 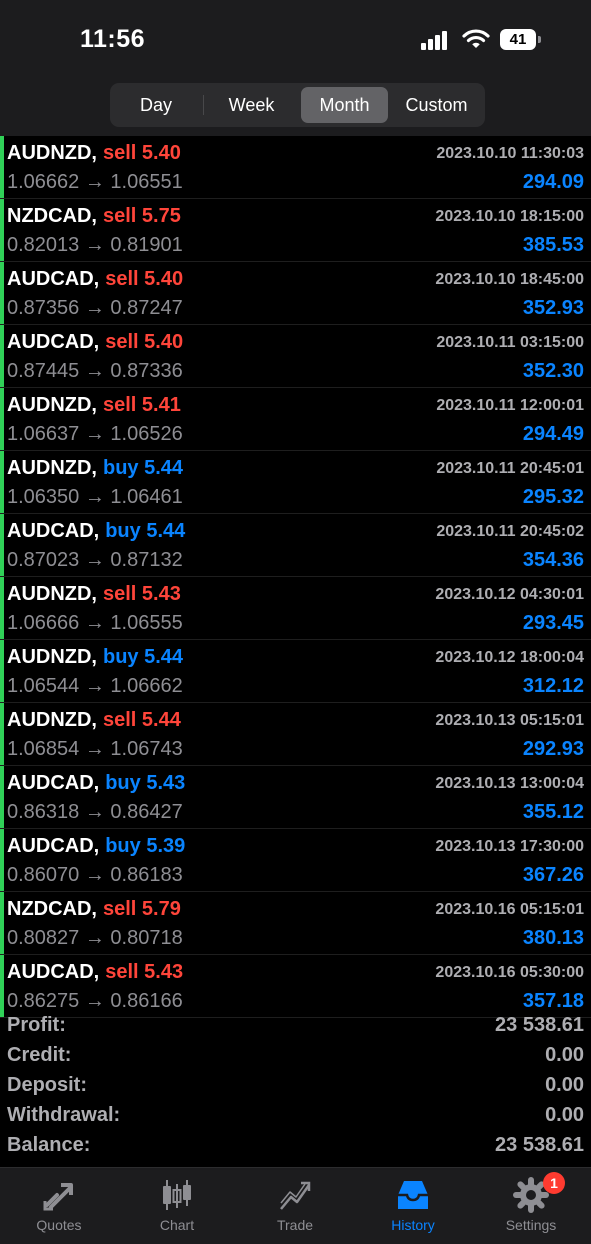 I want to click on tab-trade: Trade, so click(x=295, y=1206).